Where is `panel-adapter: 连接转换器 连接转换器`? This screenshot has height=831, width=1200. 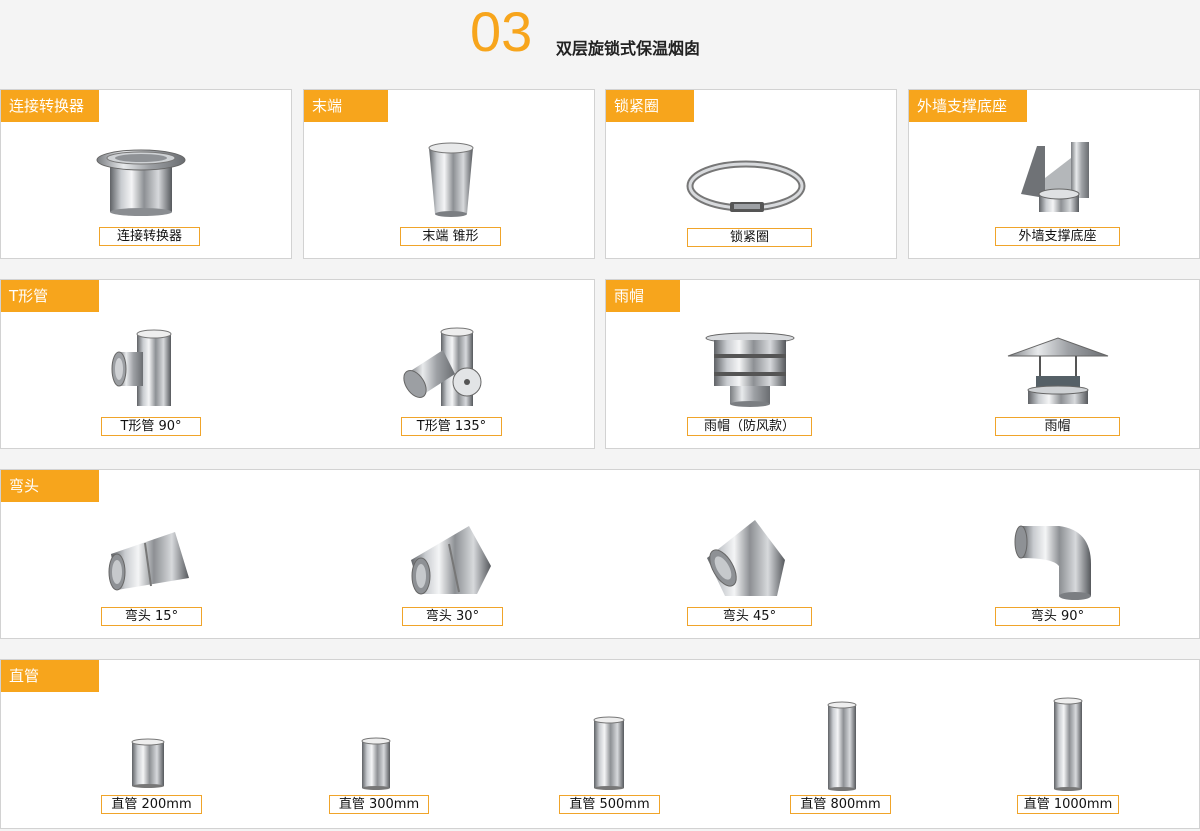
panel-adapter: 连接转换器 连接转换器 is located at coordinates (146, 174).